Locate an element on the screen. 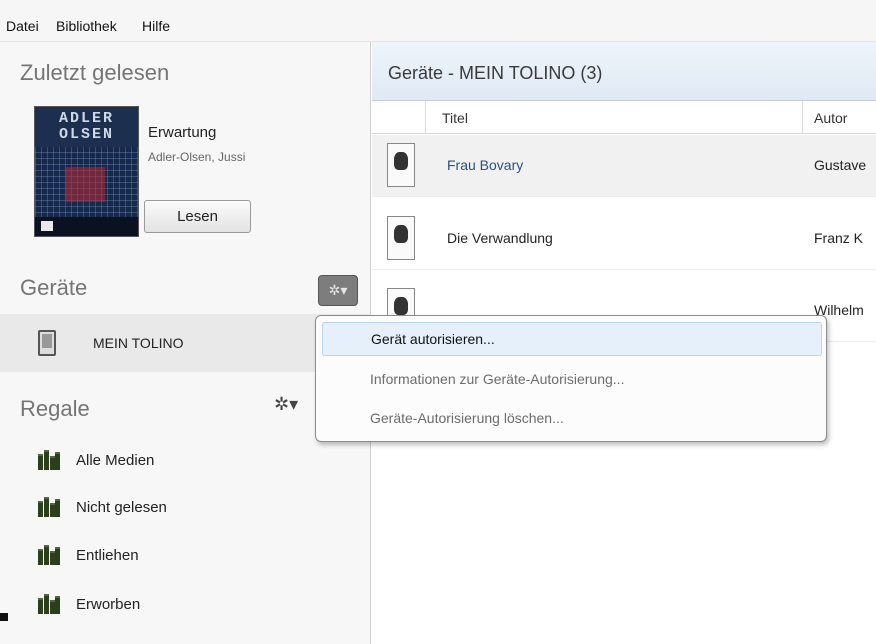  table-header: Titel Autor is located at coordinates (624, 117).